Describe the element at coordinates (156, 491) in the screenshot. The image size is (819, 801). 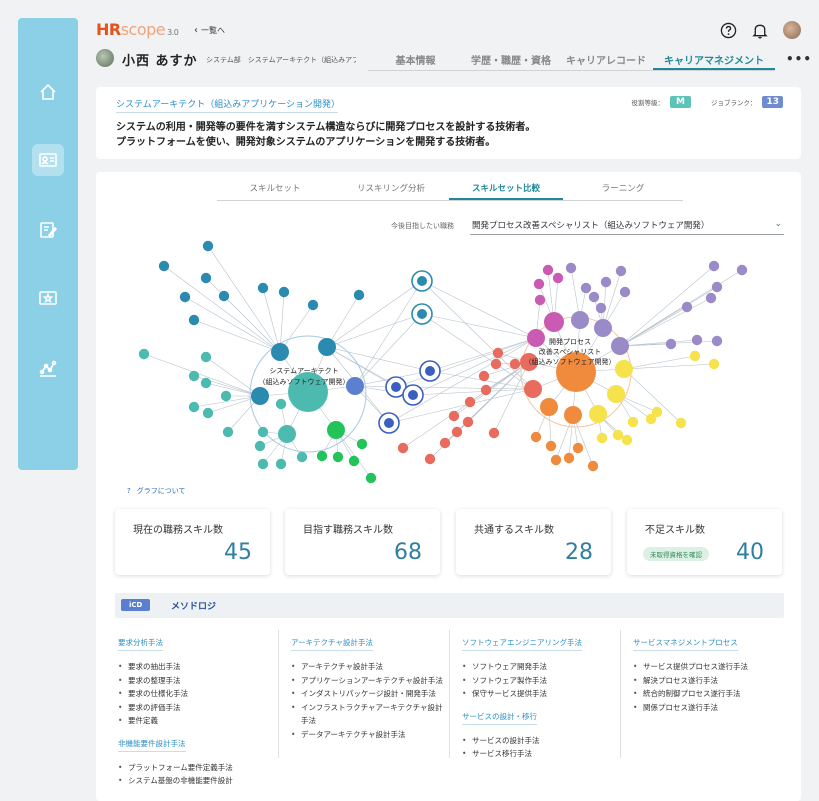
I see `graph-help-link: ? グラフについて` at that location.